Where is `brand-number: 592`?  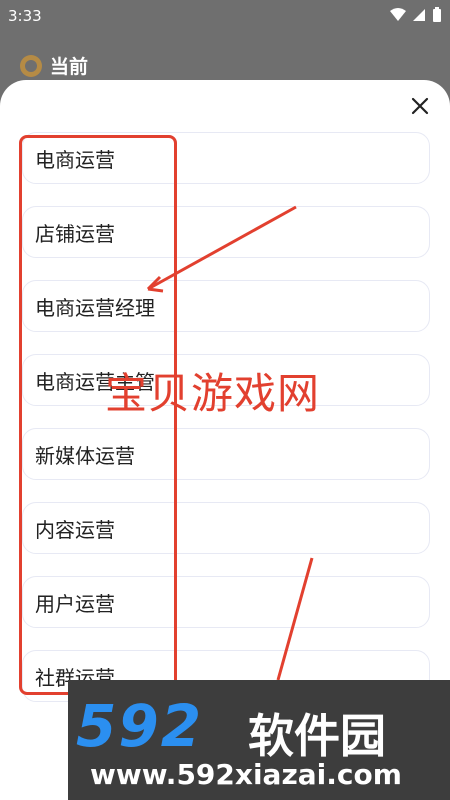
brand-number: 592 is located at coordinates (140, 726).